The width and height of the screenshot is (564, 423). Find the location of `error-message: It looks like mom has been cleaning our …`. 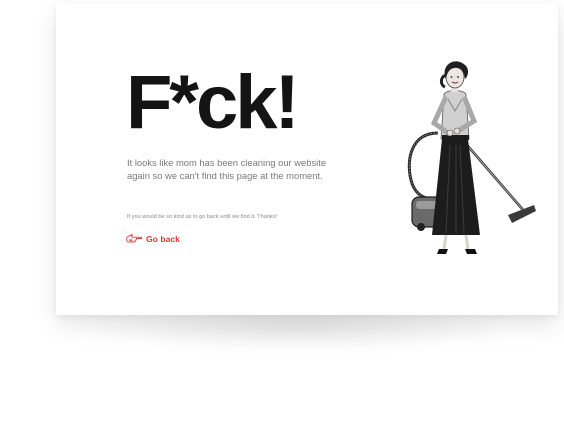

error-message: It looks like mom has been cleaning our … is located at coordinates (227, 169).